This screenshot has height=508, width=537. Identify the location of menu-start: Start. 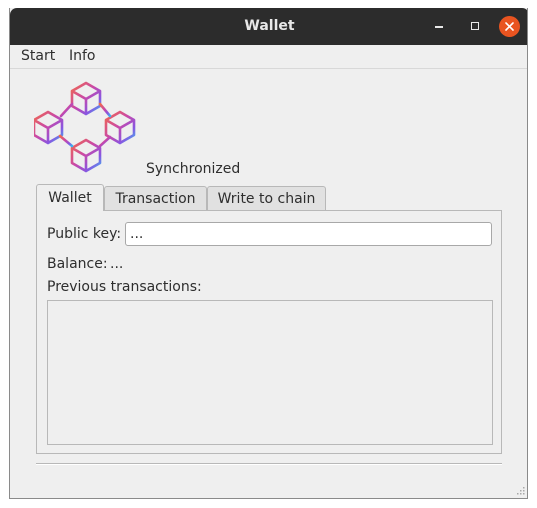
(38, 56).